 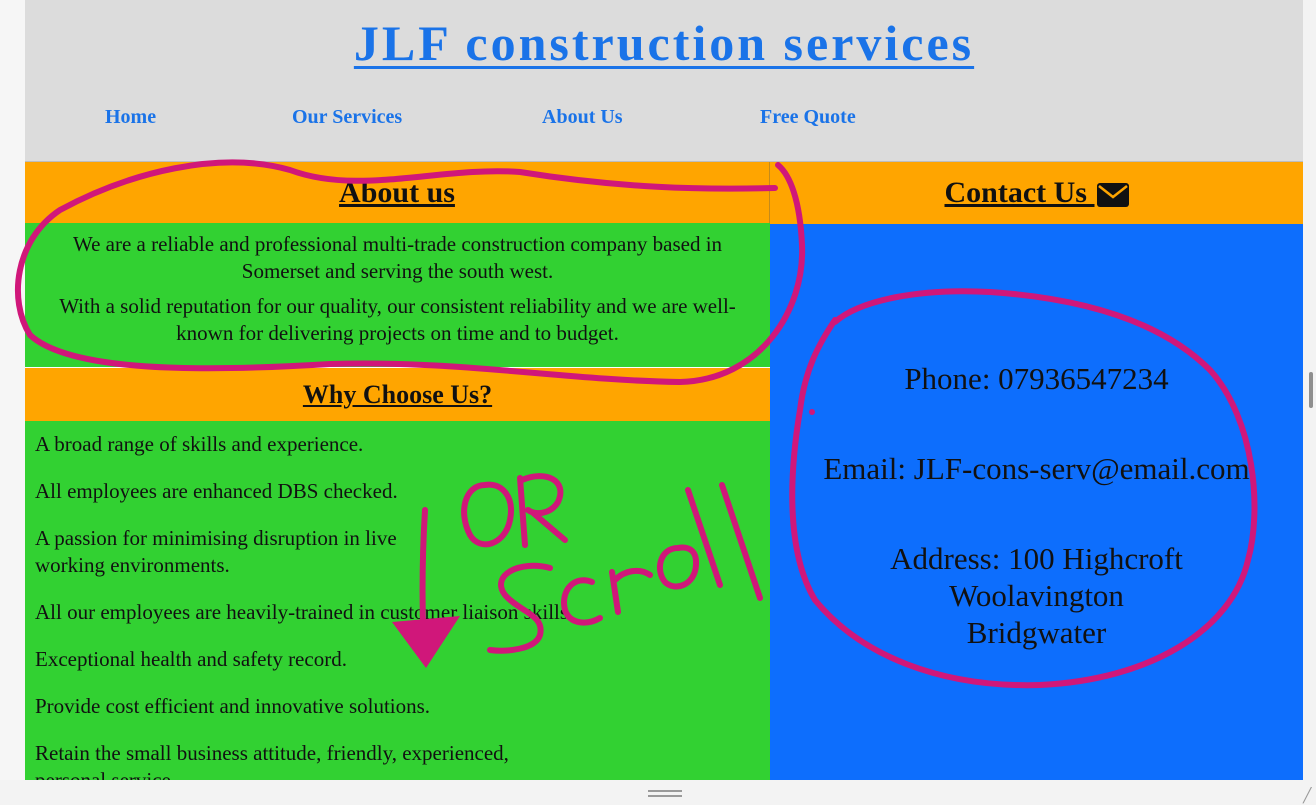 What do you see at coordinates (1112, 195) in the screenshot?
I see `envelope-icon` at bounding box center [1112, 195].